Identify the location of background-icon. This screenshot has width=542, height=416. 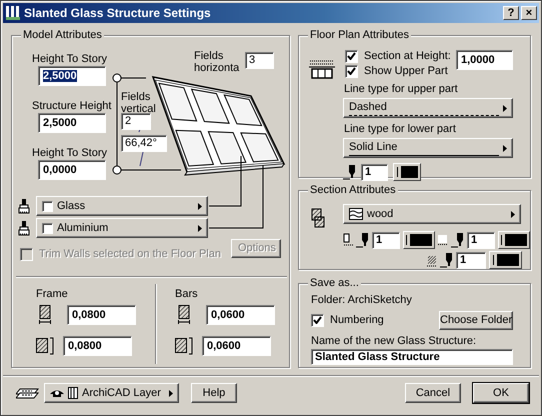
(443, 240).